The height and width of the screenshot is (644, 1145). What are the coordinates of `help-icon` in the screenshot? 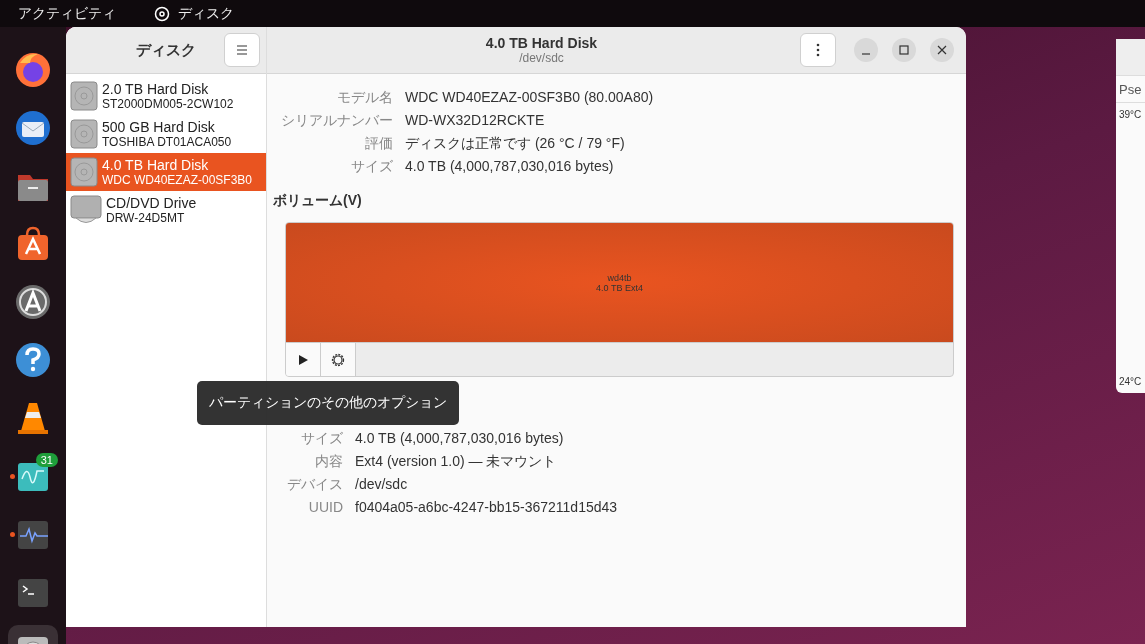 It's located at (33, 360).